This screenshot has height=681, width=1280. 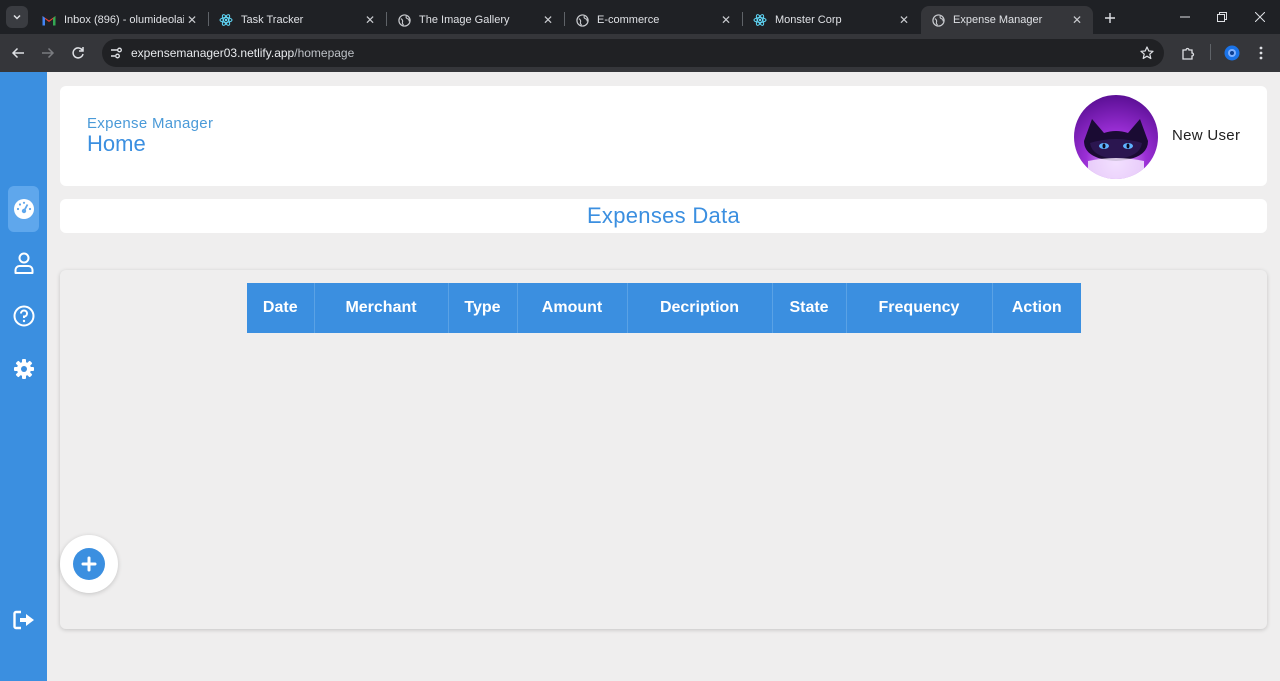 What do you see at coordinates (281, 308) in the screenshot?
I see `column-header-date: Date` at bounding box center [281, 308].